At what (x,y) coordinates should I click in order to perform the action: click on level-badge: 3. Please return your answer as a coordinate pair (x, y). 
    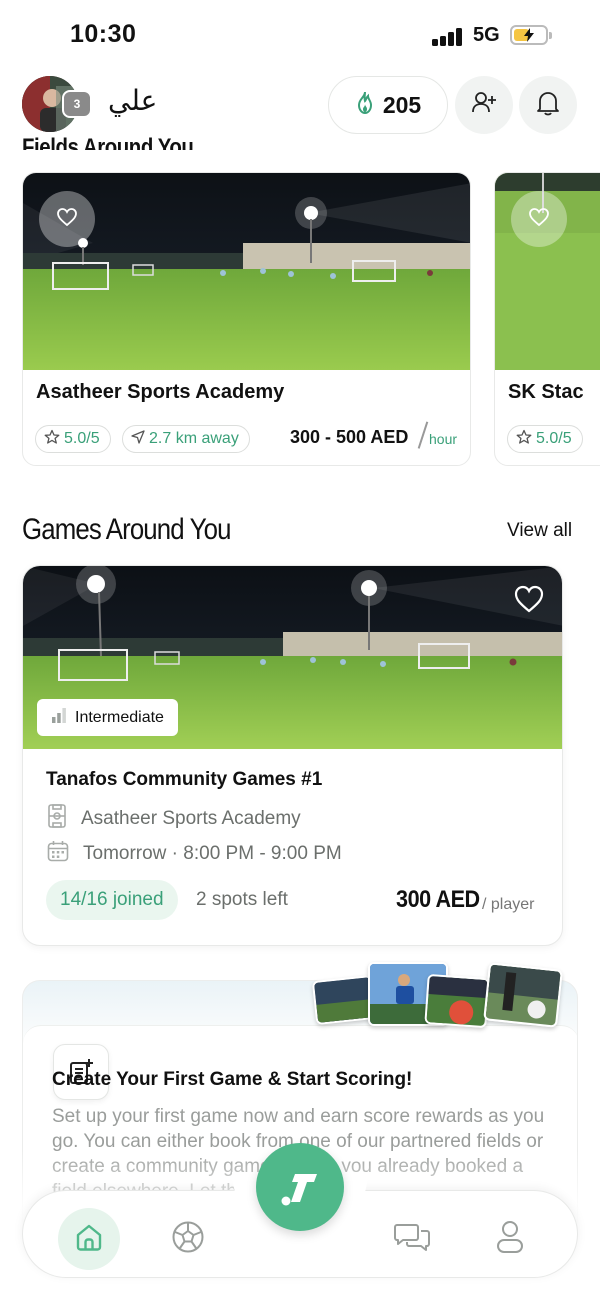
    Looking at the image, I should click on (77, 104).